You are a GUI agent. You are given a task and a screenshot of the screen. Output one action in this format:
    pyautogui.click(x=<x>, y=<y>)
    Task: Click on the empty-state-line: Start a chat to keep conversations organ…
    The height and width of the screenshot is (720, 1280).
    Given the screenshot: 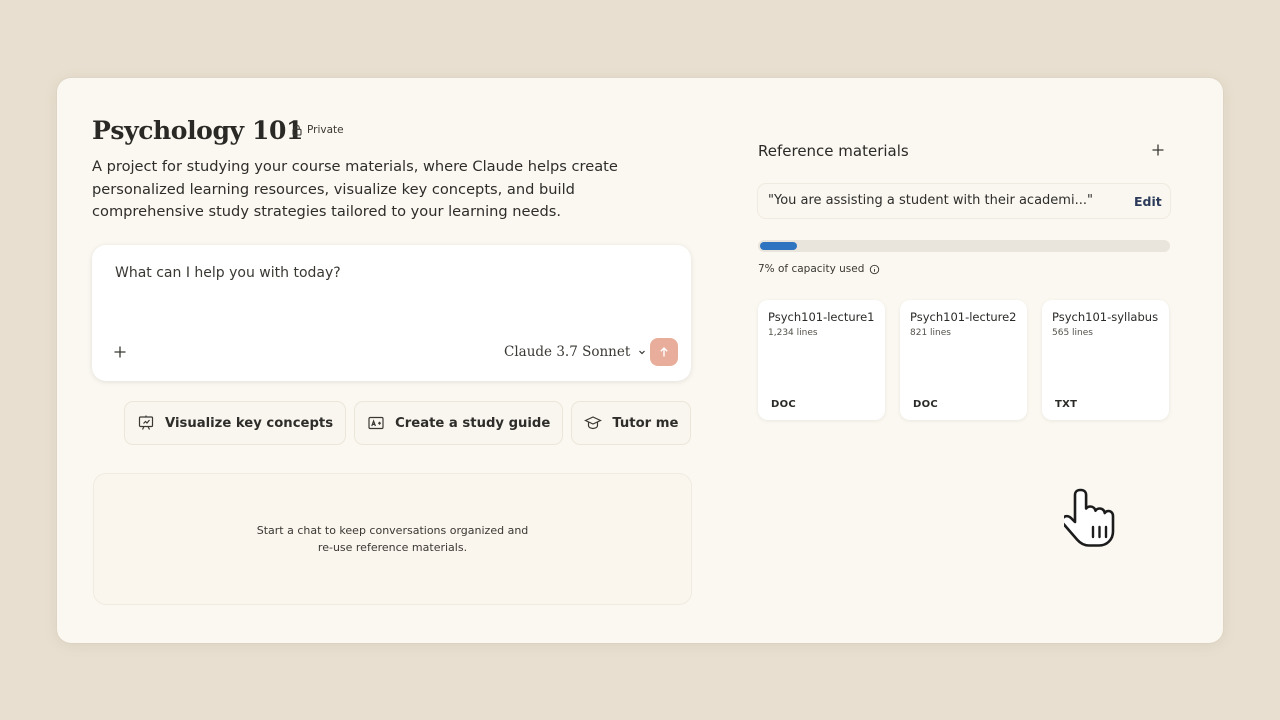 What is the action you would take?
    pyautogui.click(x=392, y=530)
    